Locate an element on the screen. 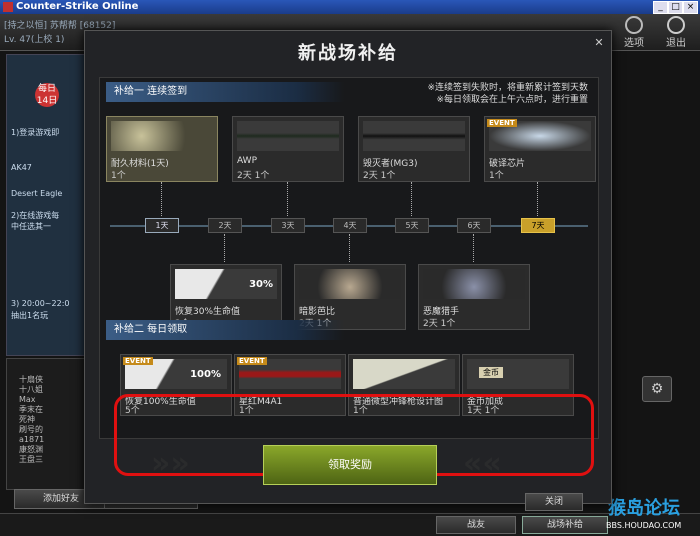 Image resolution: width=700 pixels, height=536 pixels. bottom-bar: 战友 战场补给 猴岛论坛 BBS.HOUDAO.COM is located at coordinates (350, 517).